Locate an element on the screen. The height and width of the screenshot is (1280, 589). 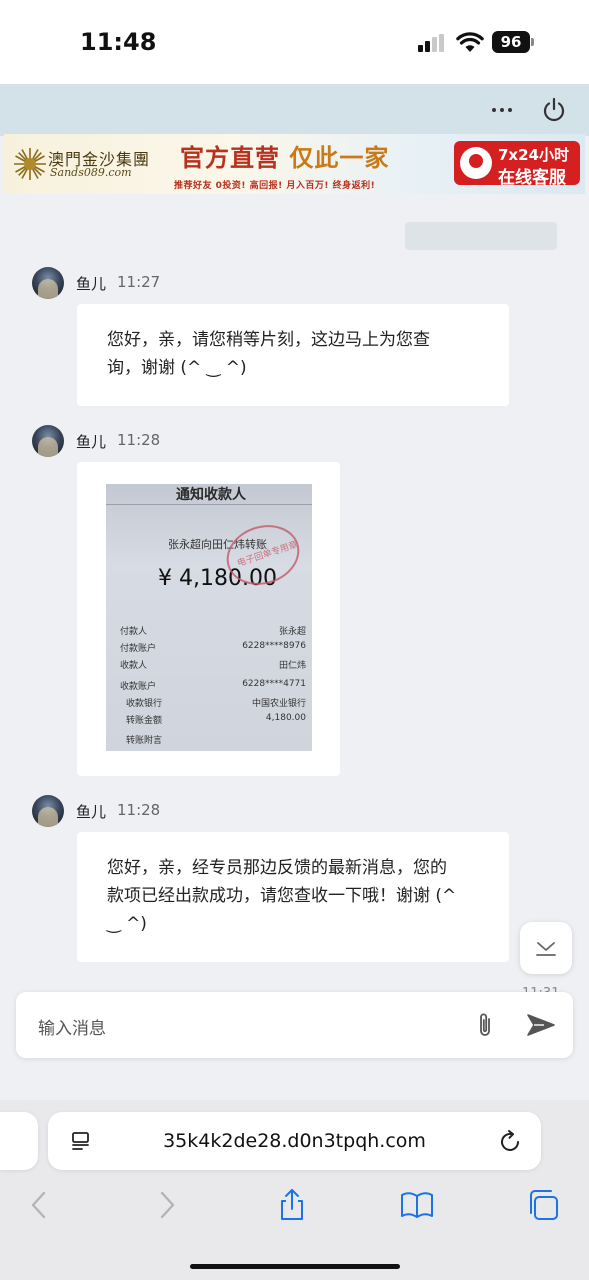
message-header: 鱼儿 11:27 is located at coordinates (132, 283).